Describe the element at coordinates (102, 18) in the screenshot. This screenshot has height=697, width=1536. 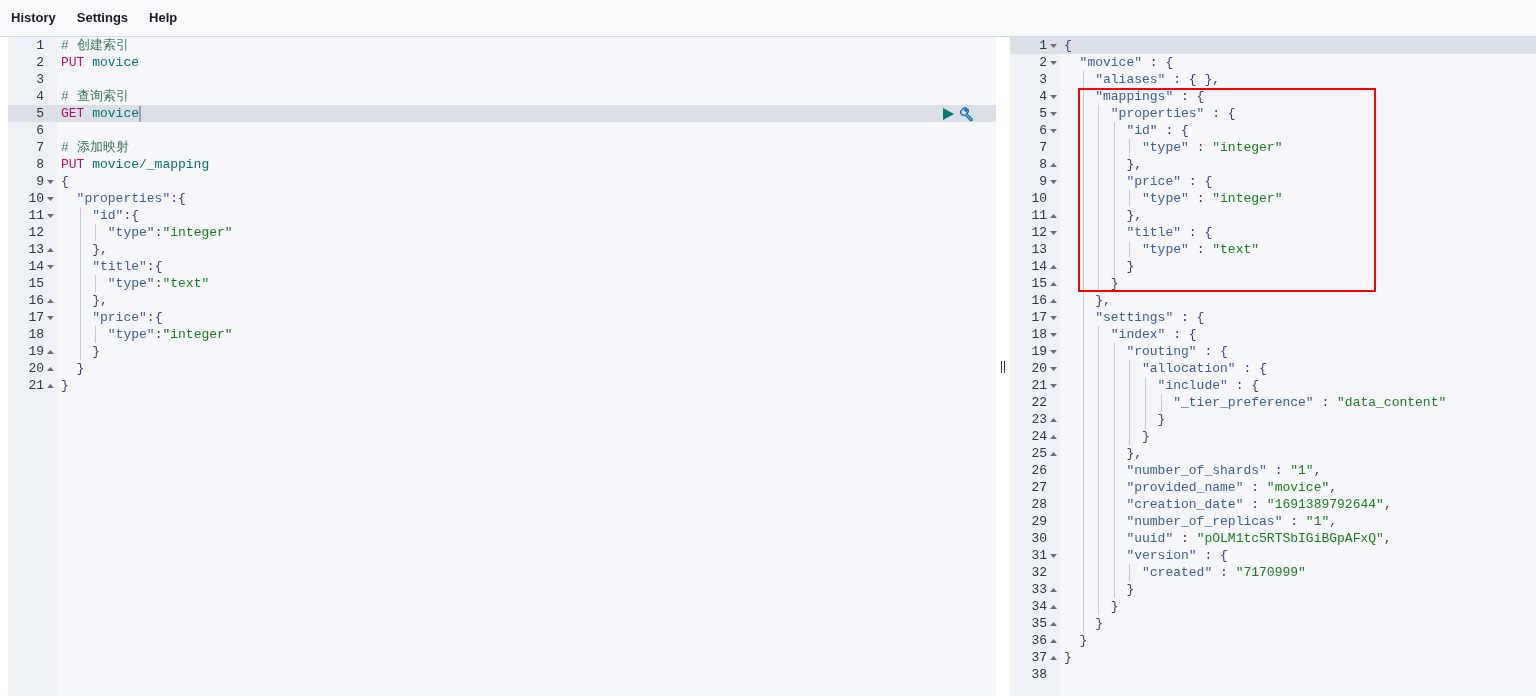
I see `menu-item: Settings` at that location.